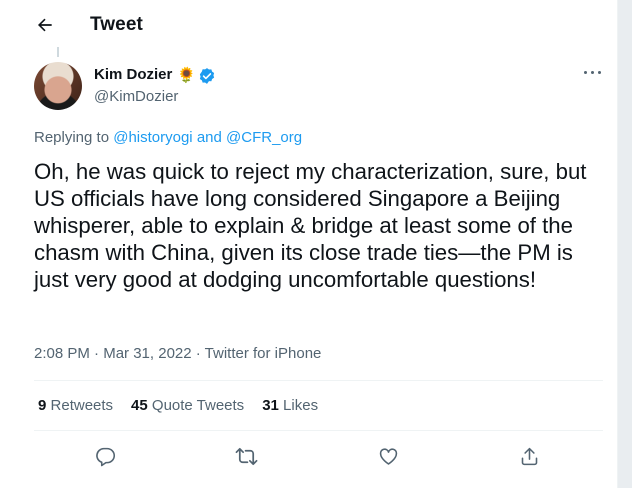 The width and height of the screenshot is (632, 488). What do you see at coordinates (62, 353) in the screenshot?
I see `tweet-time: 2:08 PM` at bounding box center [62, 353].